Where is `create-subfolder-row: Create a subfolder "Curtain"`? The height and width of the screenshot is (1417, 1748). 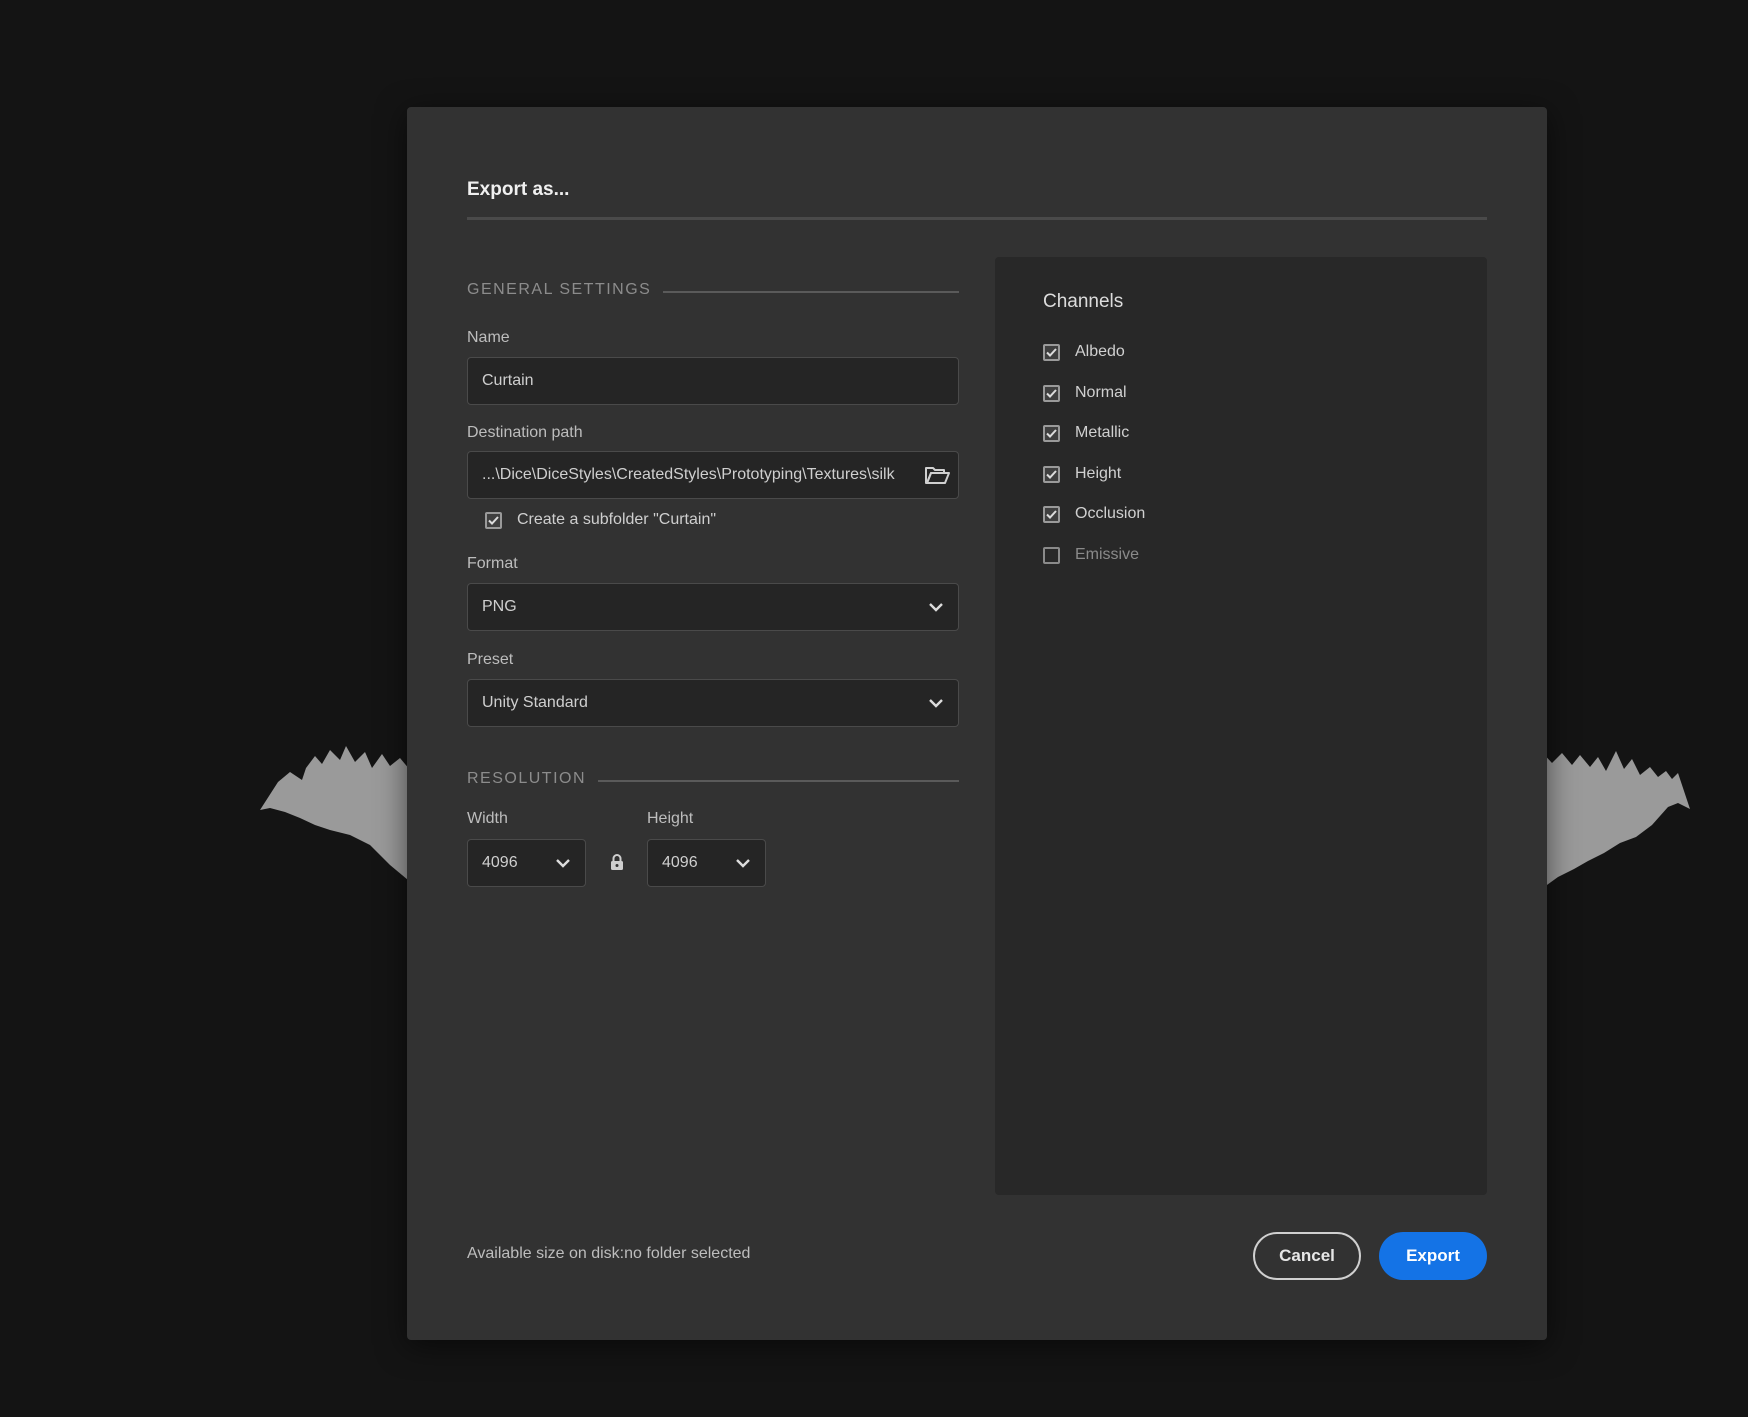 create-subfolder-row: Create a subfolder "Curtain" is located at coordinates (600, 520).